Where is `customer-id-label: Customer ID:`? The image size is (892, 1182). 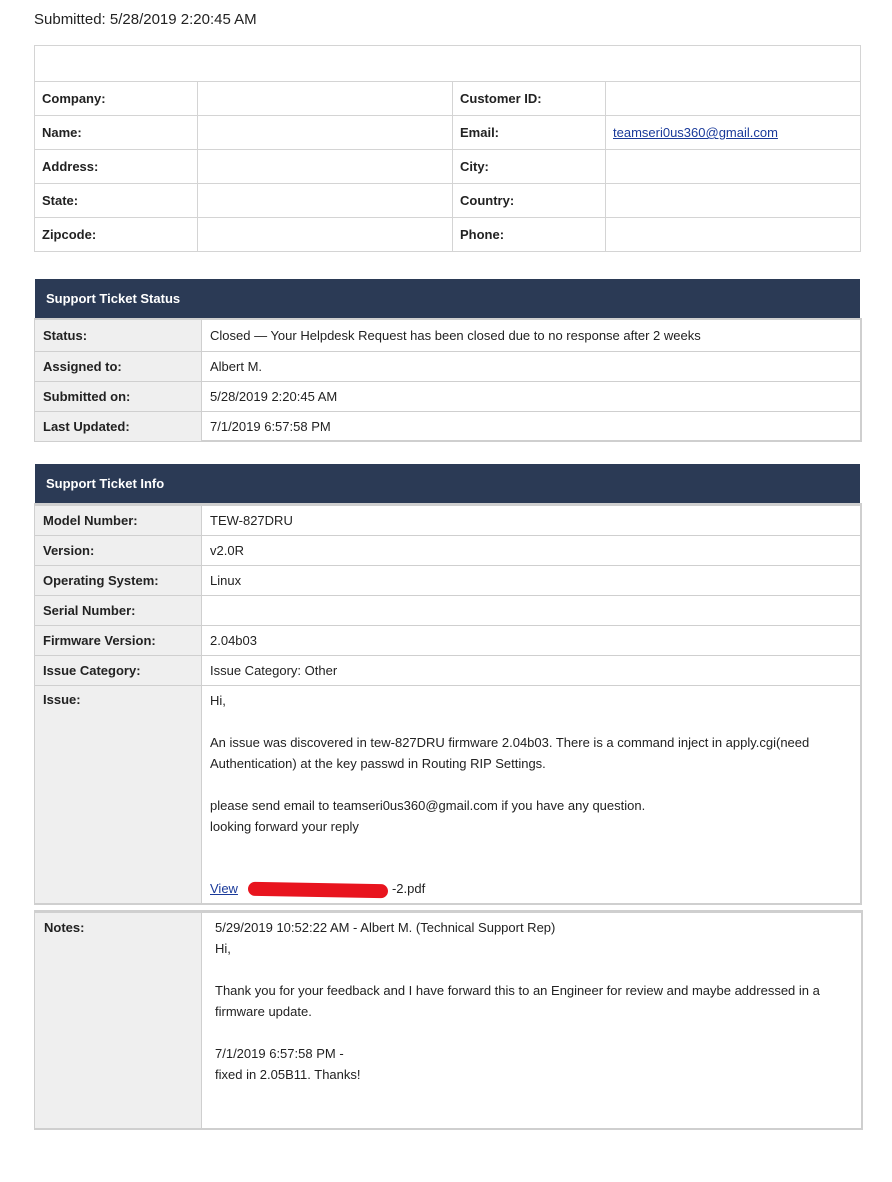
customer-id-label: Customer ID: is located at coordinates (529, 98).